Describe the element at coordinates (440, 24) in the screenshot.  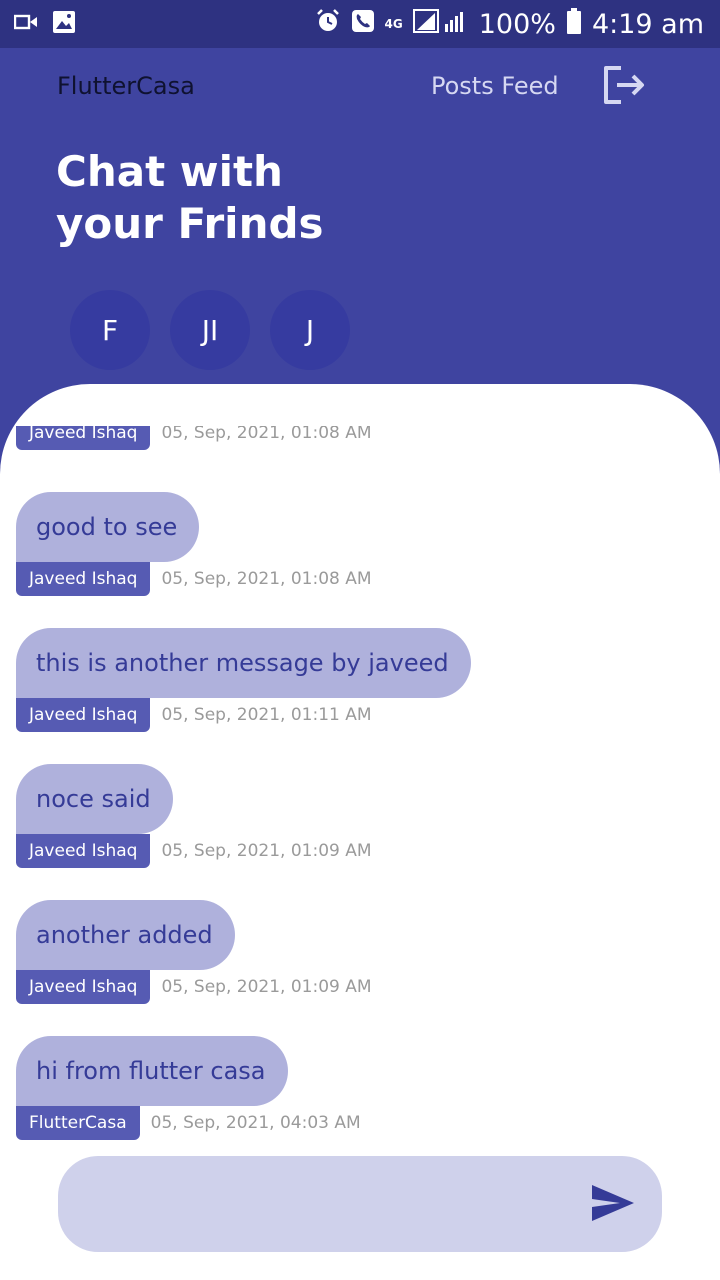
I see `signal-icon` at that location.